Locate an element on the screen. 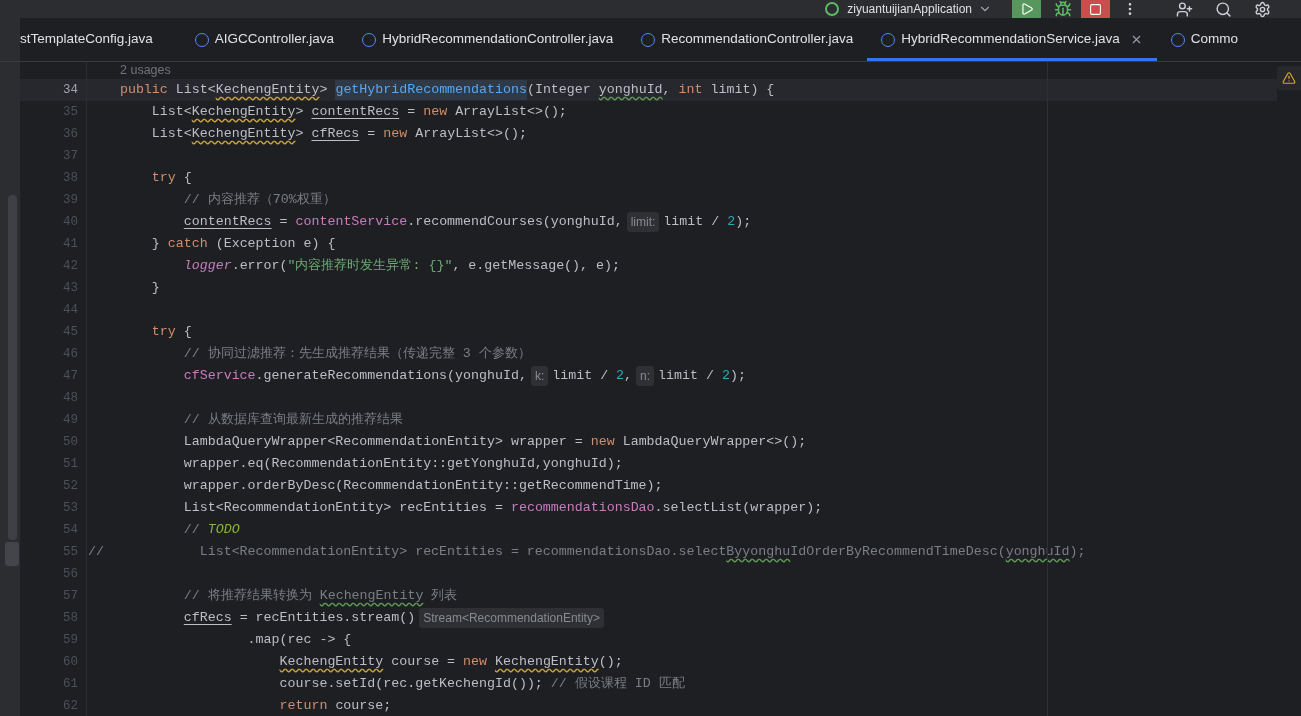 The height and width of the screenshot is (716, 1301). code-token: logger is located at coordinates (207, 266).